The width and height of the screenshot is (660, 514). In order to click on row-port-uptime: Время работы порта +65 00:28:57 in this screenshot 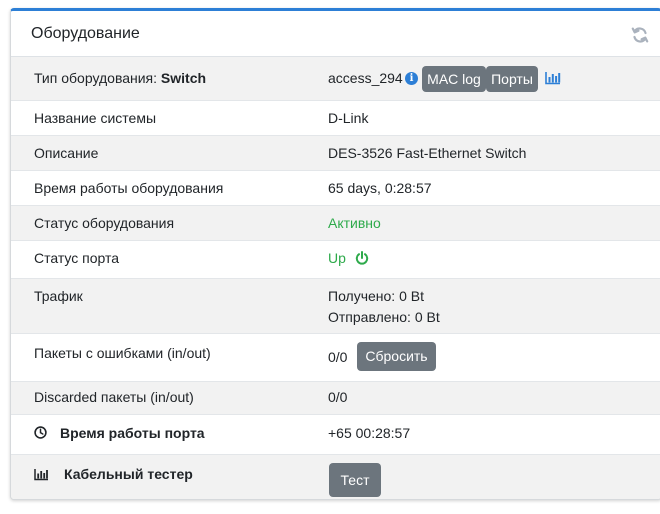, I will do `click(335, 435)`.